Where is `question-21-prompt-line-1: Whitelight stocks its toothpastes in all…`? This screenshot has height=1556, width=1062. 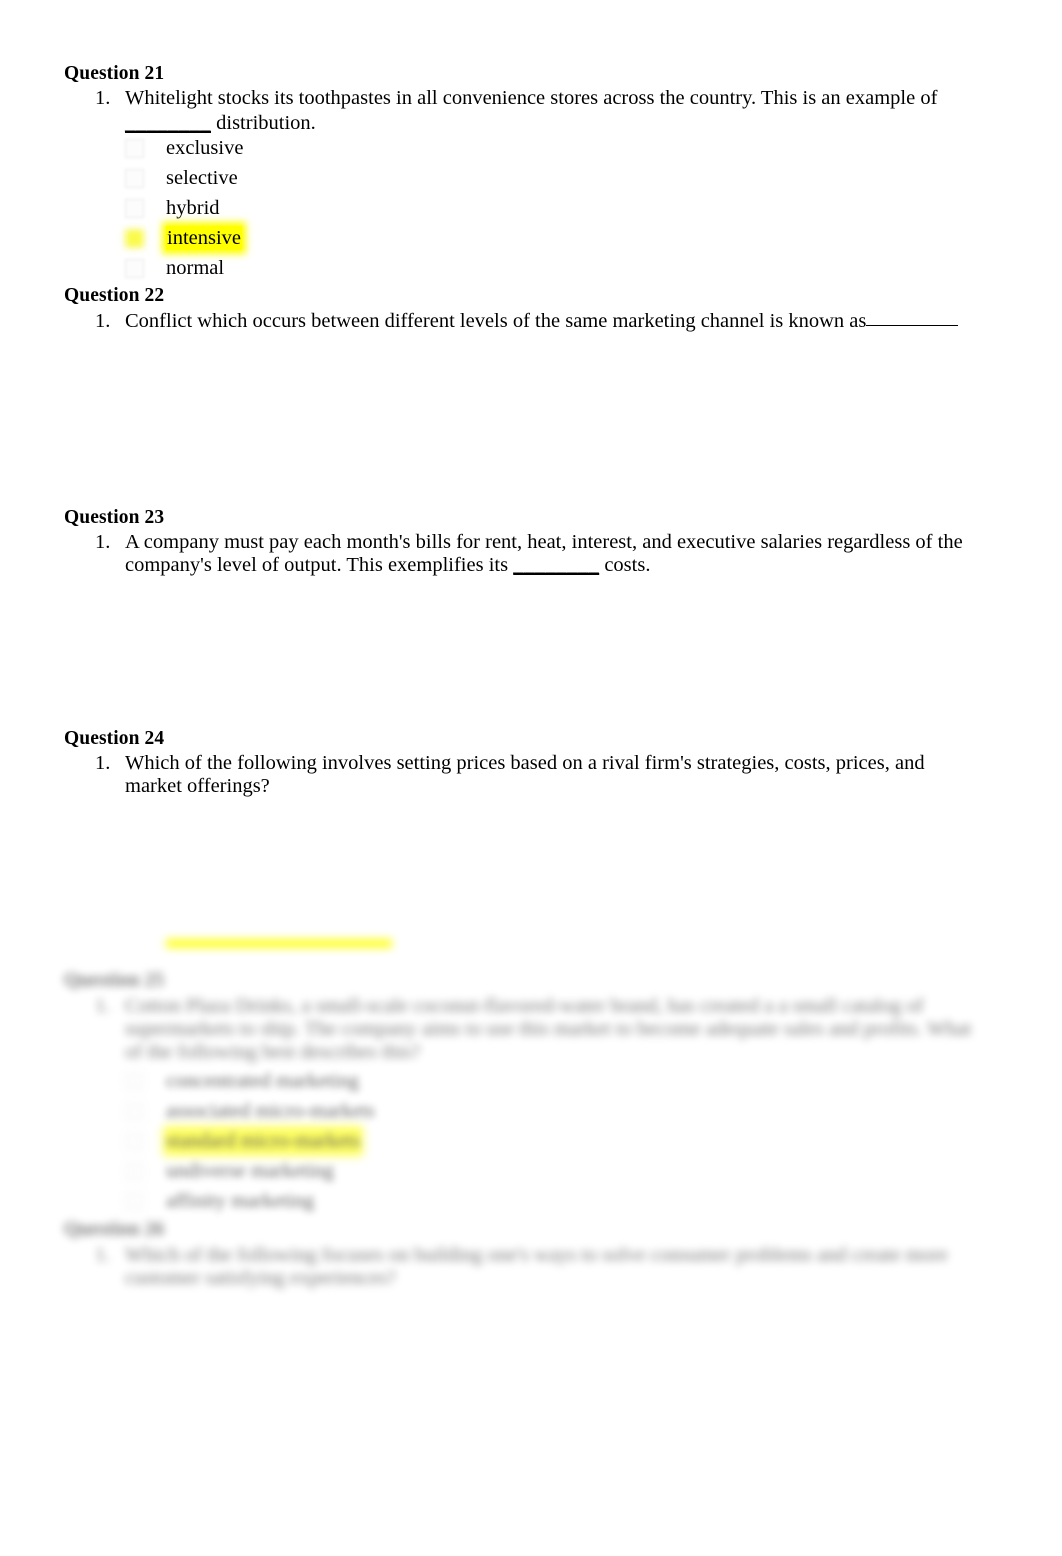 question-21-prompt-line-1: Whitelight stocks its toothpastes in all… is located at coordinates (531, 98).